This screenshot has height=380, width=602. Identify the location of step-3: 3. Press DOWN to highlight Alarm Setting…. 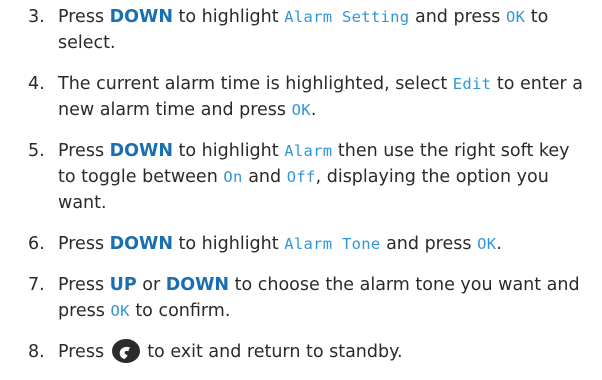
(308, 30).